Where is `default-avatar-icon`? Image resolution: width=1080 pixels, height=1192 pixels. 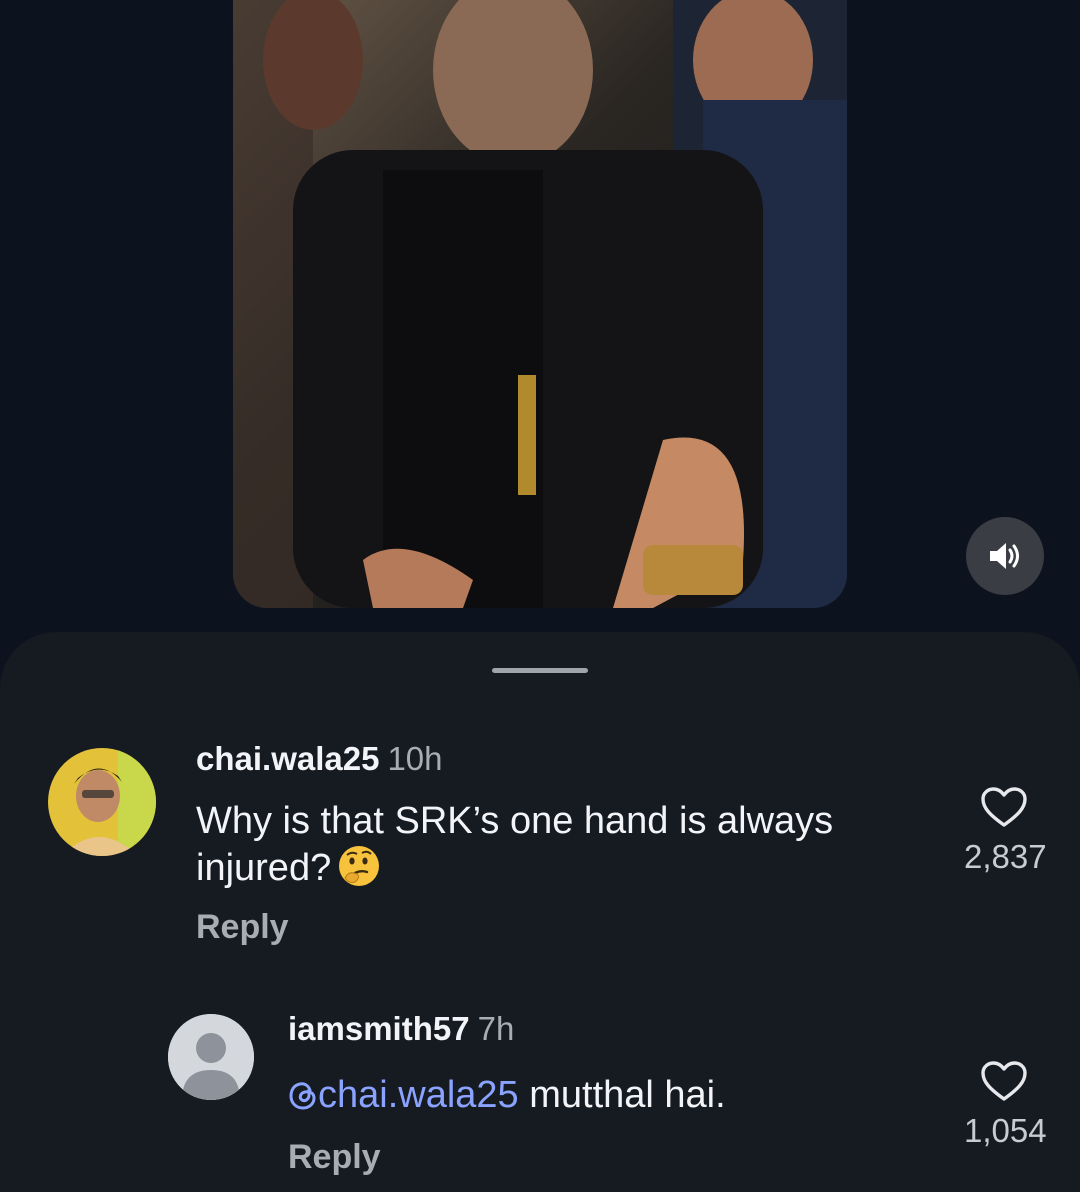 default-avatar-icon is located at coordinates (211, 1057).